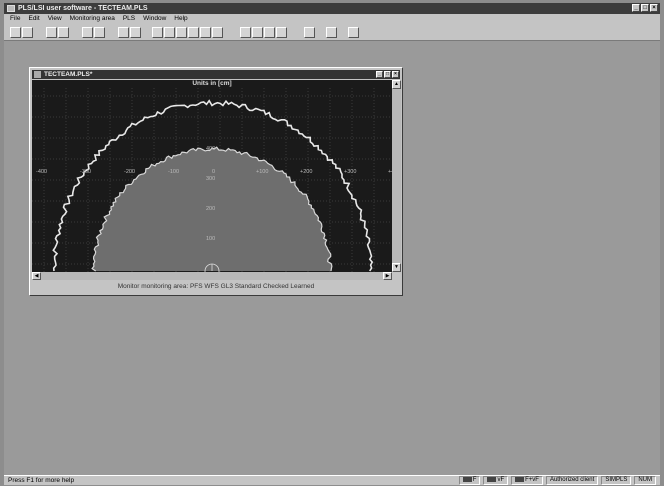 The width and height of the screenshot is (664, 486). I want to click on window-controls: _ □ ×, so click(645, 8).